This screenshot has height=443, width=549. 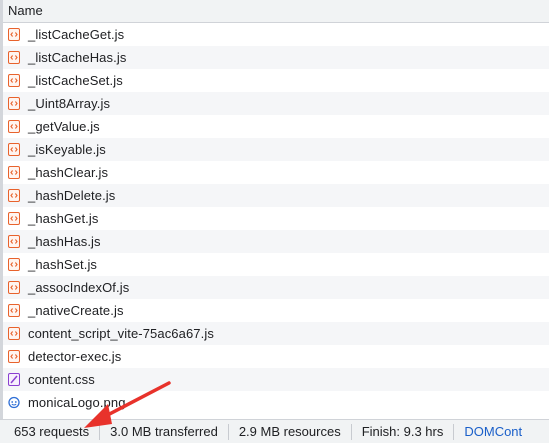 What do you see at coordinates (69, 103) in the screenshot?
I see `request-name: _Uint8Array.js` at bounding box center [69, 103].